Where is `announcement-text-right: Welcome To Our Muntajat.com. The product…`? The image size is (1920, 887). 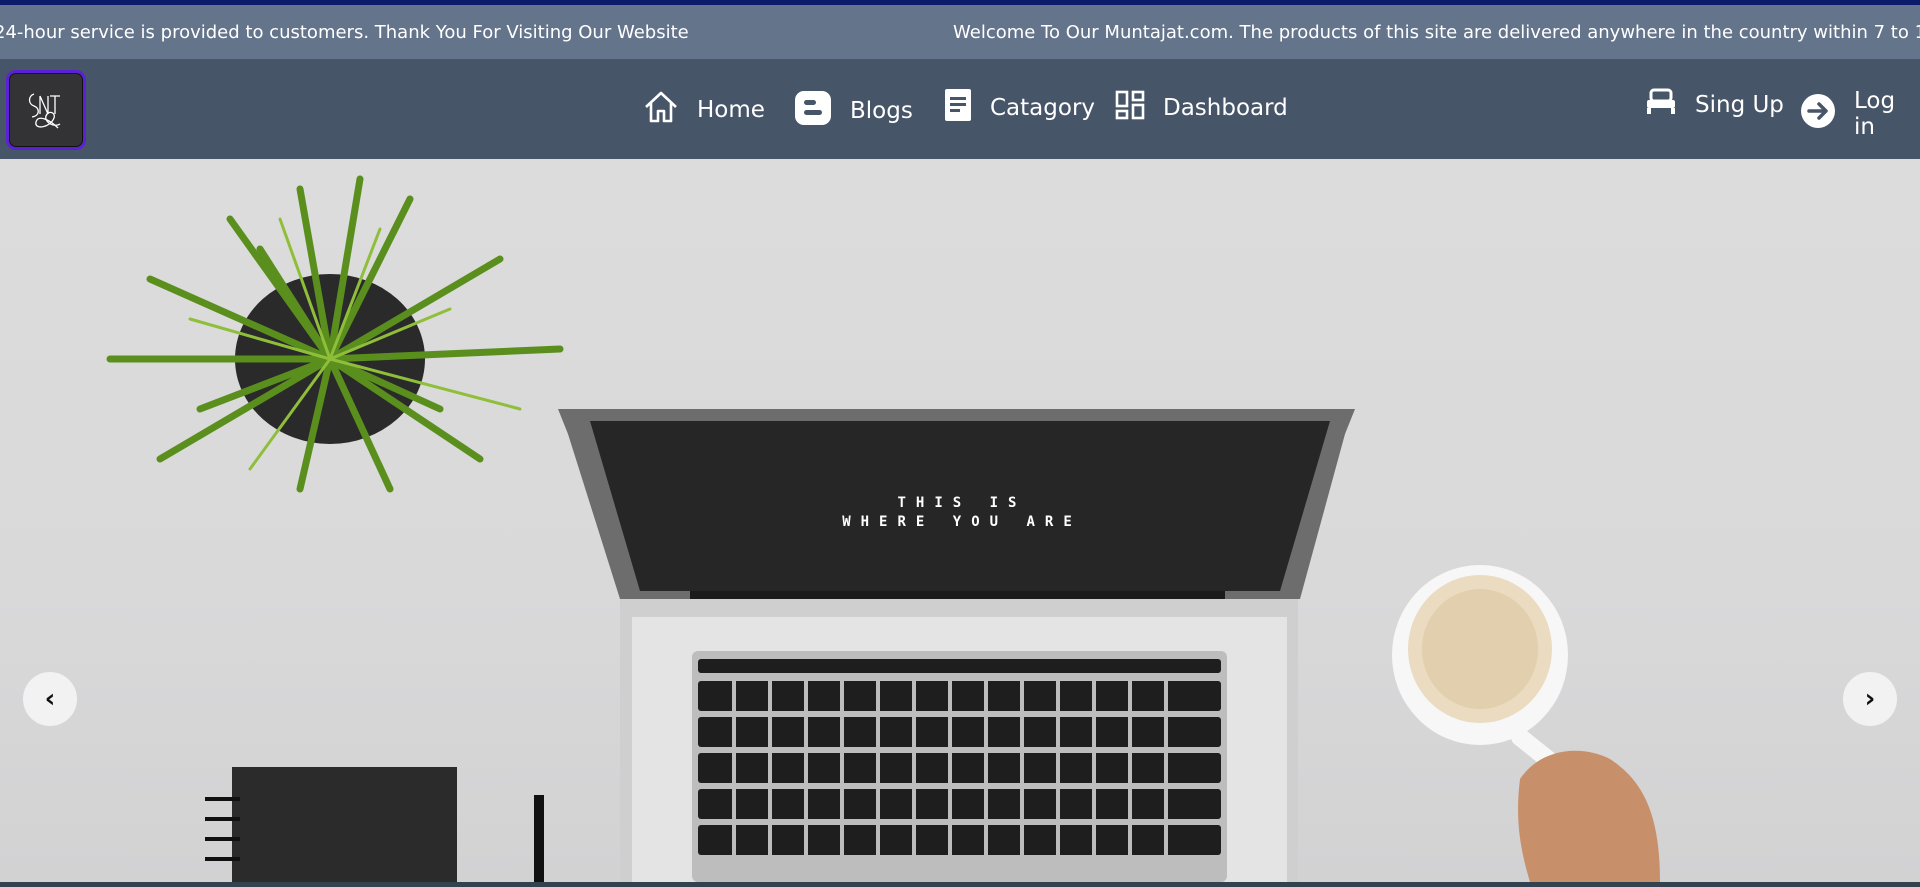
announcement-text-right: Welcome To Our Muntajat.com. The product… is located at coordinates (1436, 32).